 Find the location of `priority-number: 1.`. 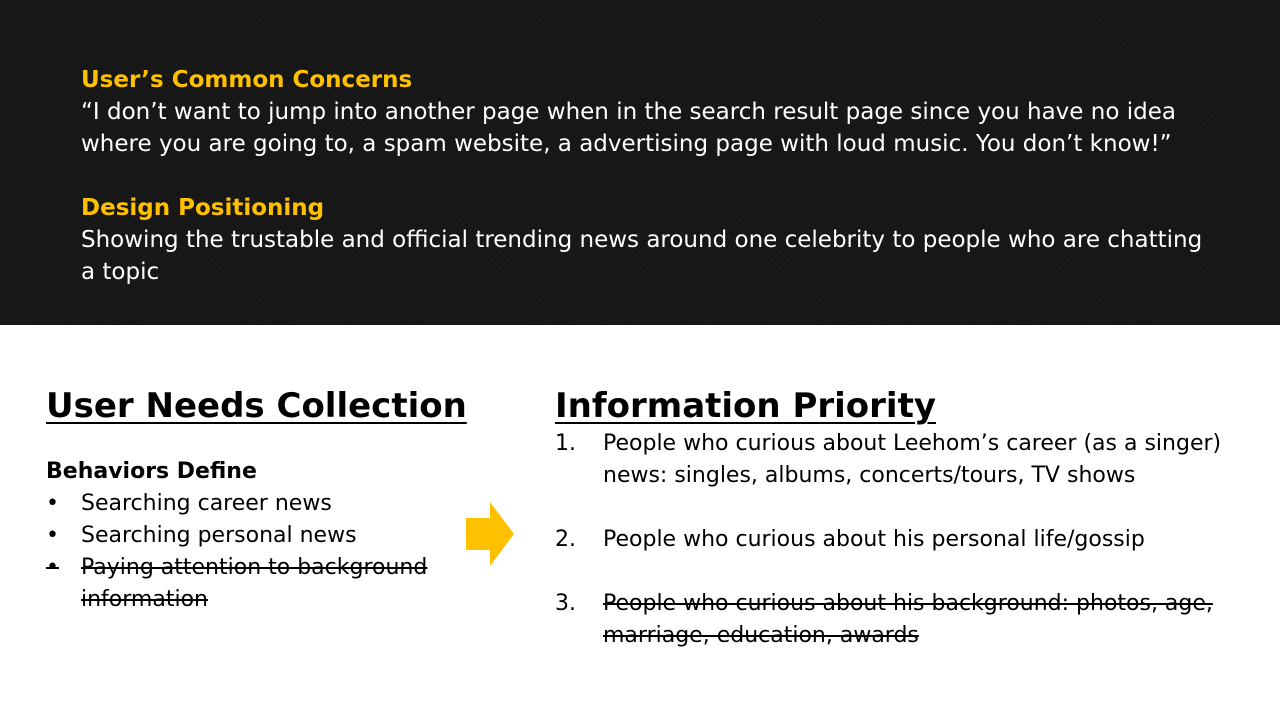

priority-number: 1. is located at coordinates (565, 443).